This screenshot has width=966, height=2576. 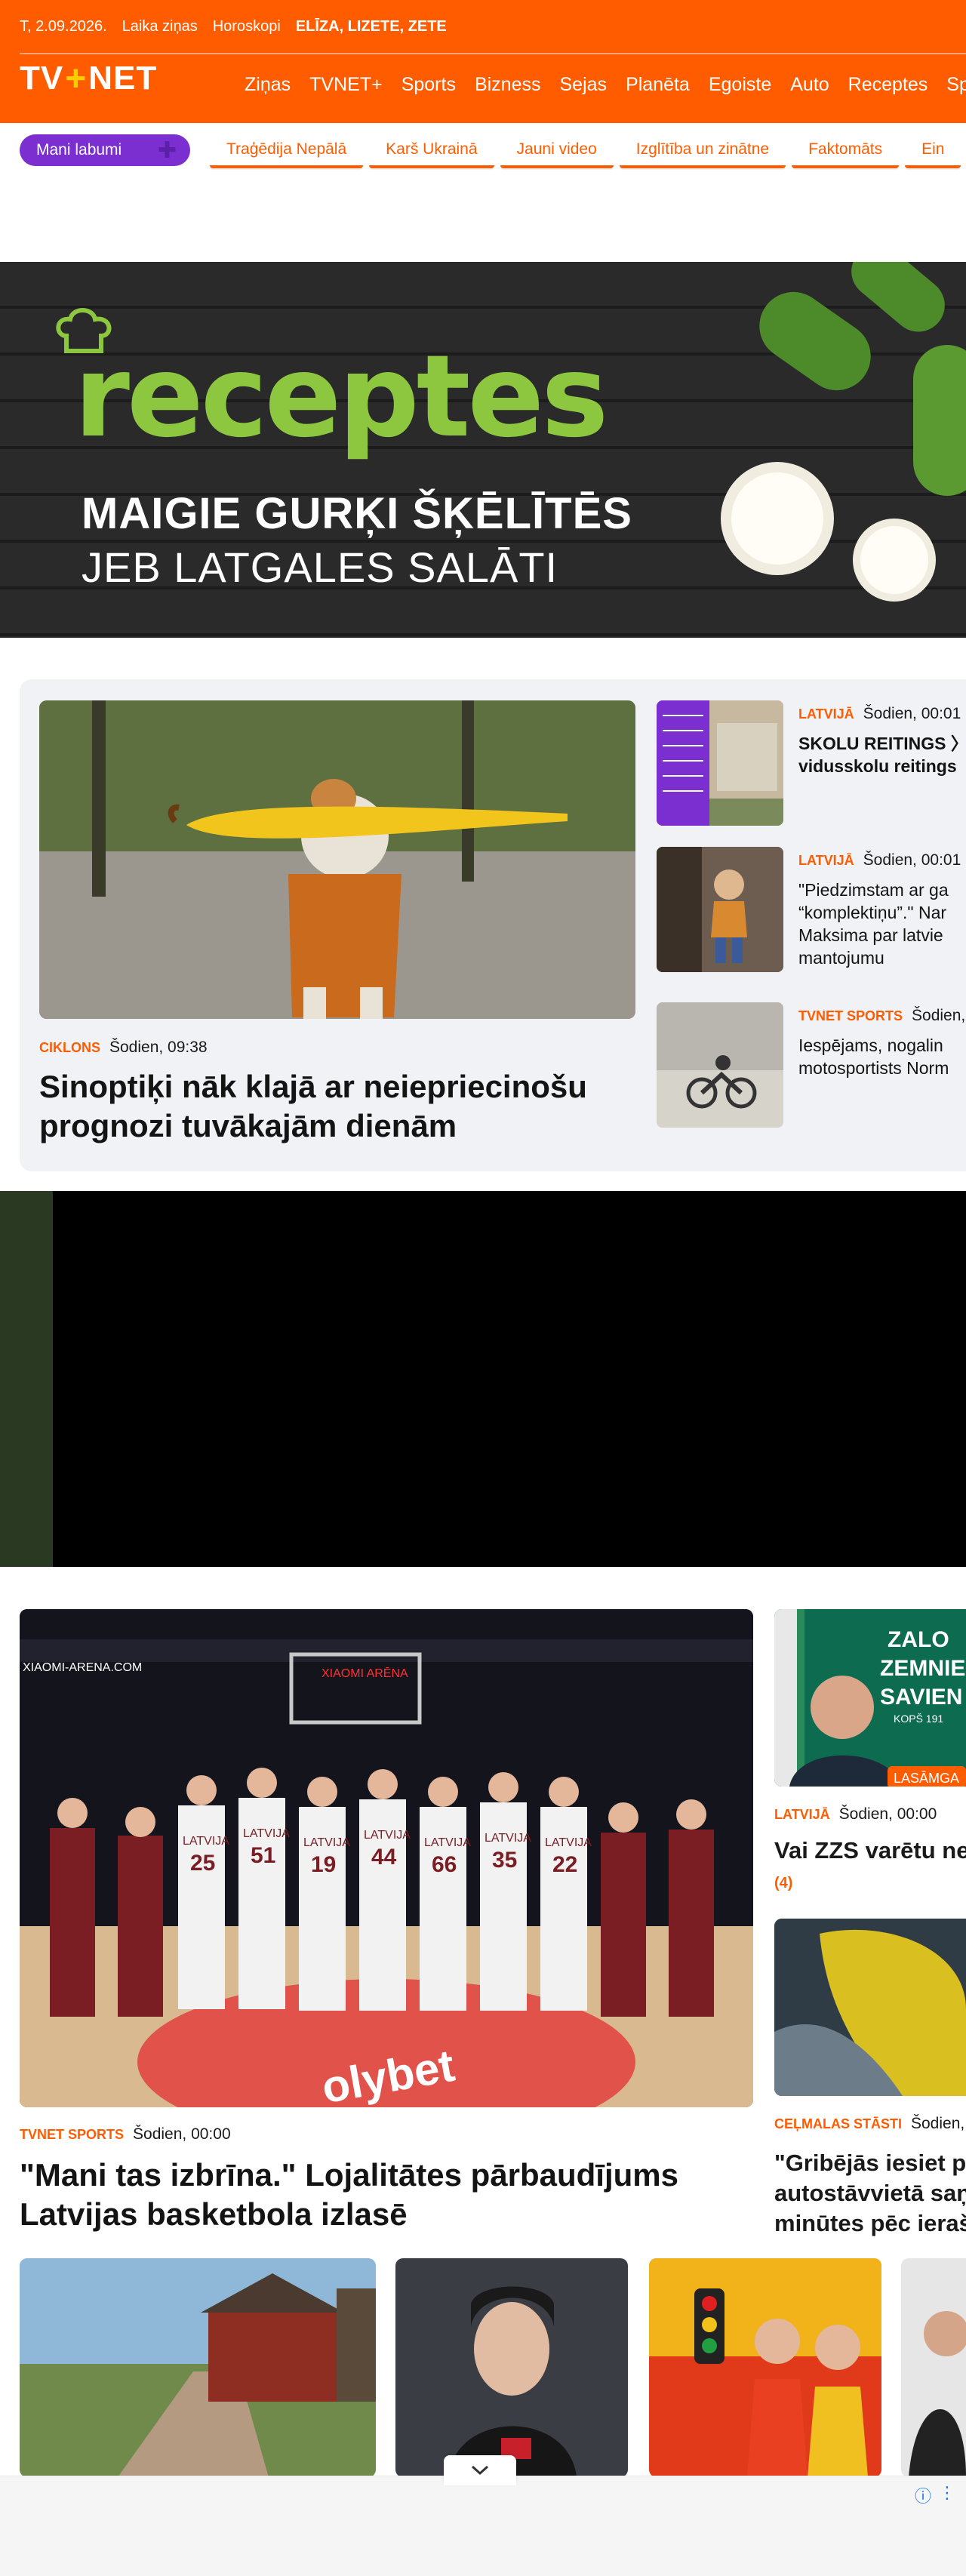 I want to click on sticky-ad-bar, so click(x=483, y=2526).